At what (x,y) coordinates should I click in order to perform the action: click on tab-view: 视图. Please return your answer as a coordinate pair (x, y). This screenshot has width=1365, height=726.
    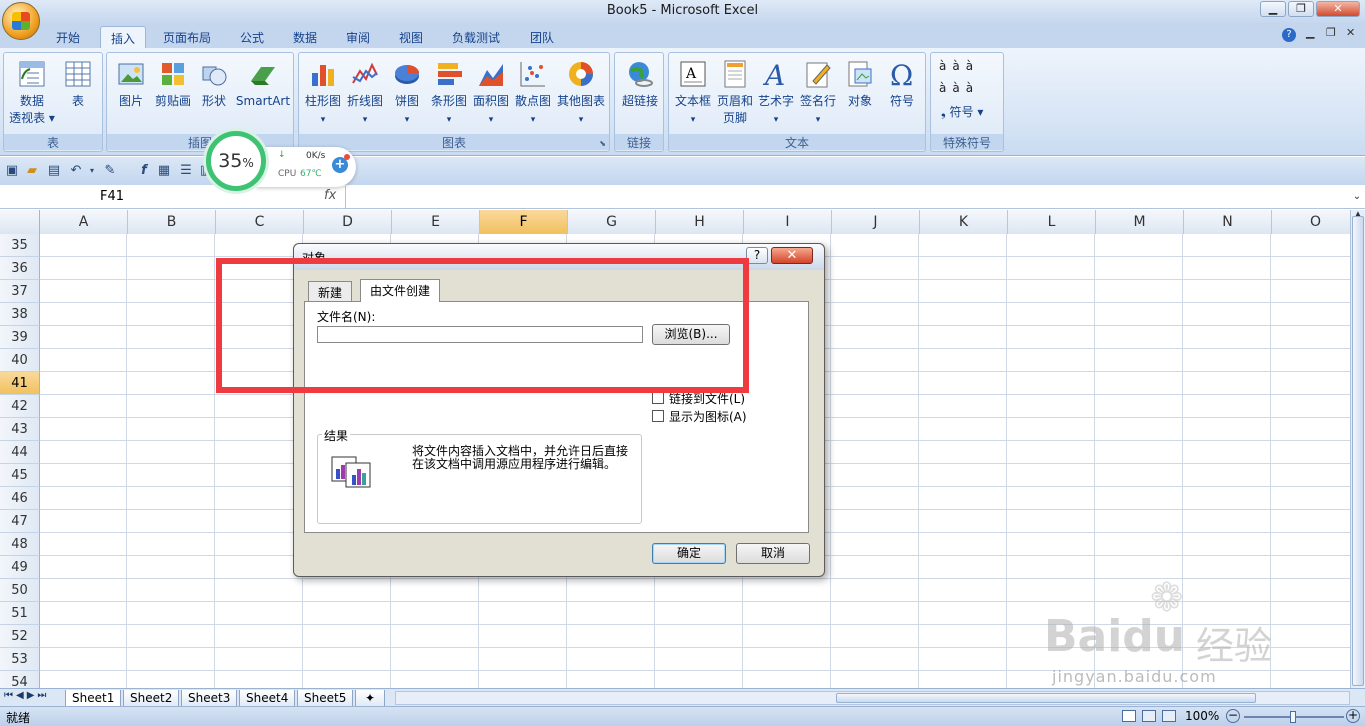
    Looking at the image, I should click on (411, 37).